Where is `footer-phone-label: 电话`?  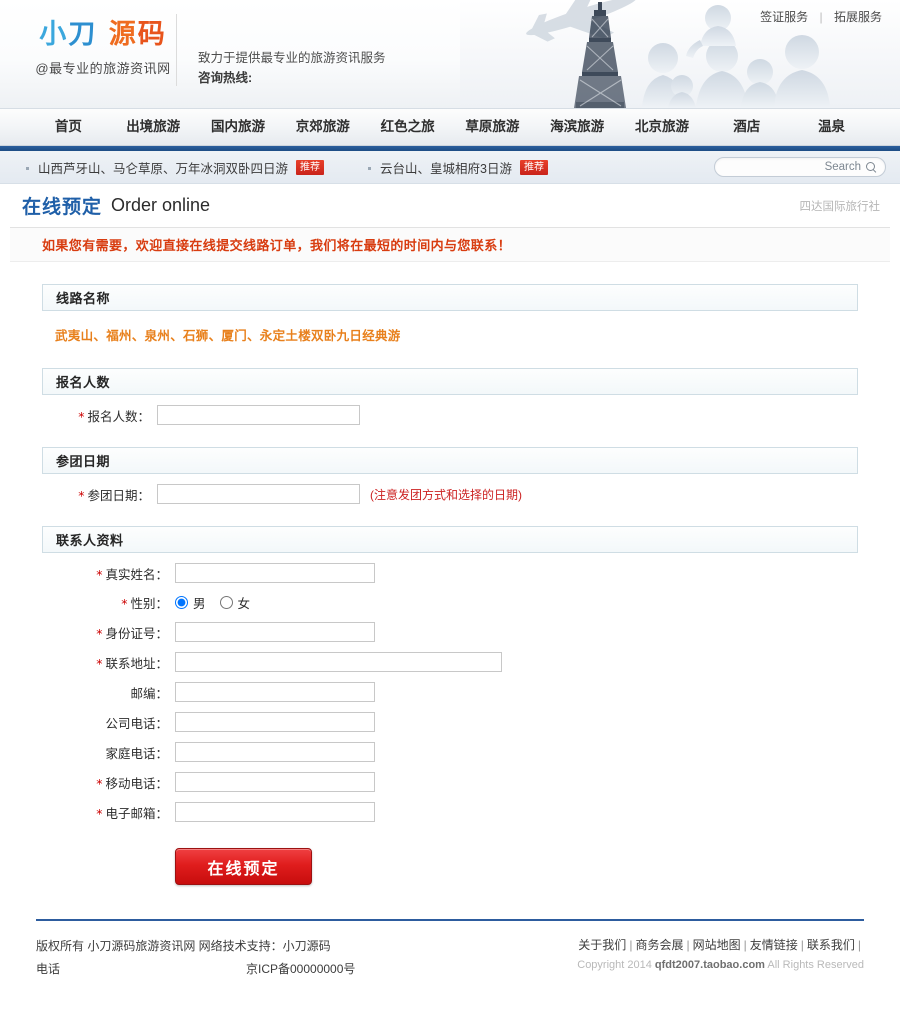 footer-phone-label: 电话 is located at coordinates (48, 969).